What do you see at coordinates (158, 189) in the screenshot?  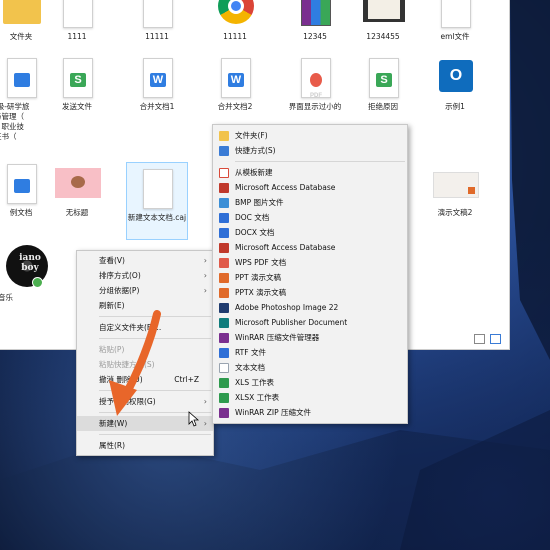 I see `blank-file-icon` at bounding box center [158, 189].